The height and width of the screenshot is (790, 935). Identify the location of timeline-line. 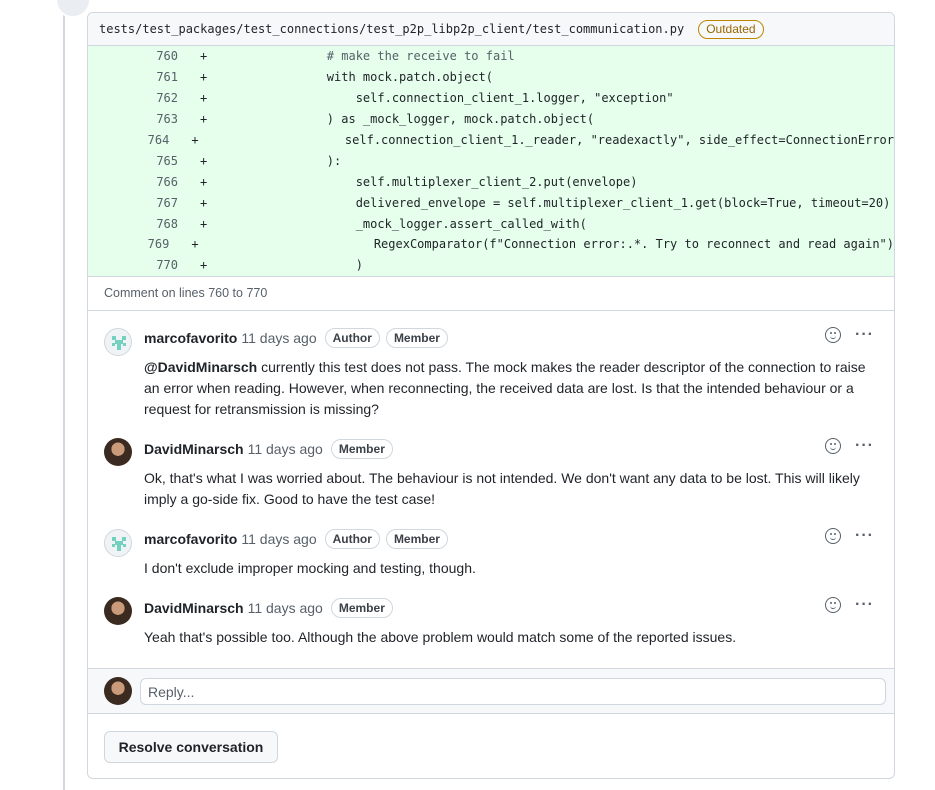
(73, 395).